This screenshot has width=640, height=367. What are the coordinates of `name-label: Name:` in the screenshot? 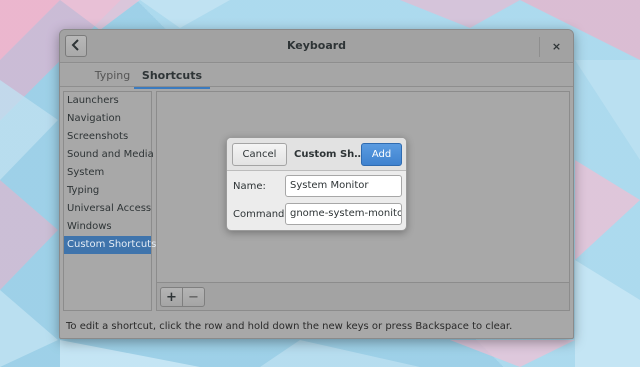 It's located at (249, 186).